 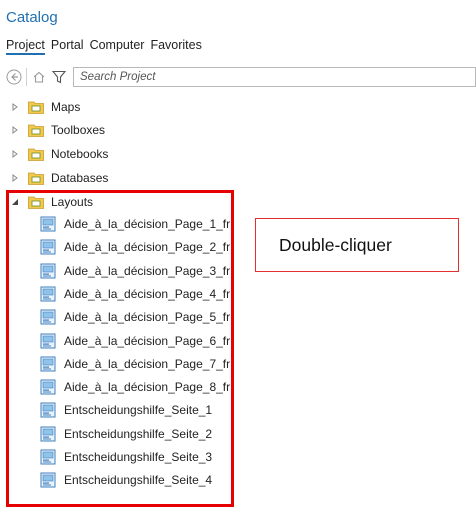 What do you see at coordinates (80, 154) in the screenshot?
I see `tree-folder-label: Notebooks` at bounding box center [80, 154].